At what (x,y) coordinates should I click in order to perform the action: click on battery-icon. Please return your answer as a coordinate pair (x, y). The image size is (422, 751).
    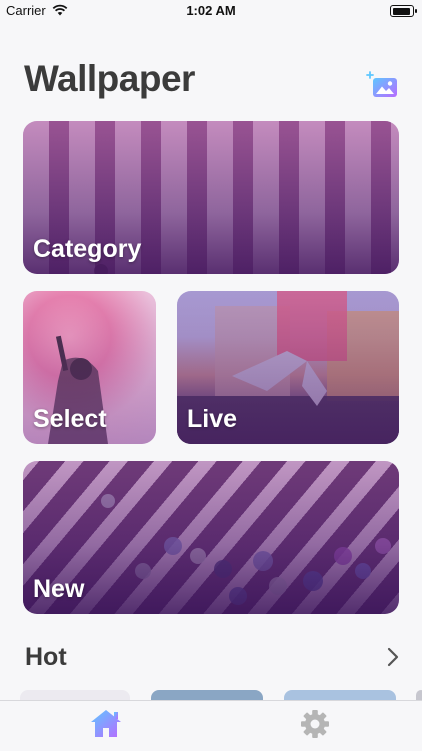
    Looking at the image, I should click on (403, 11).